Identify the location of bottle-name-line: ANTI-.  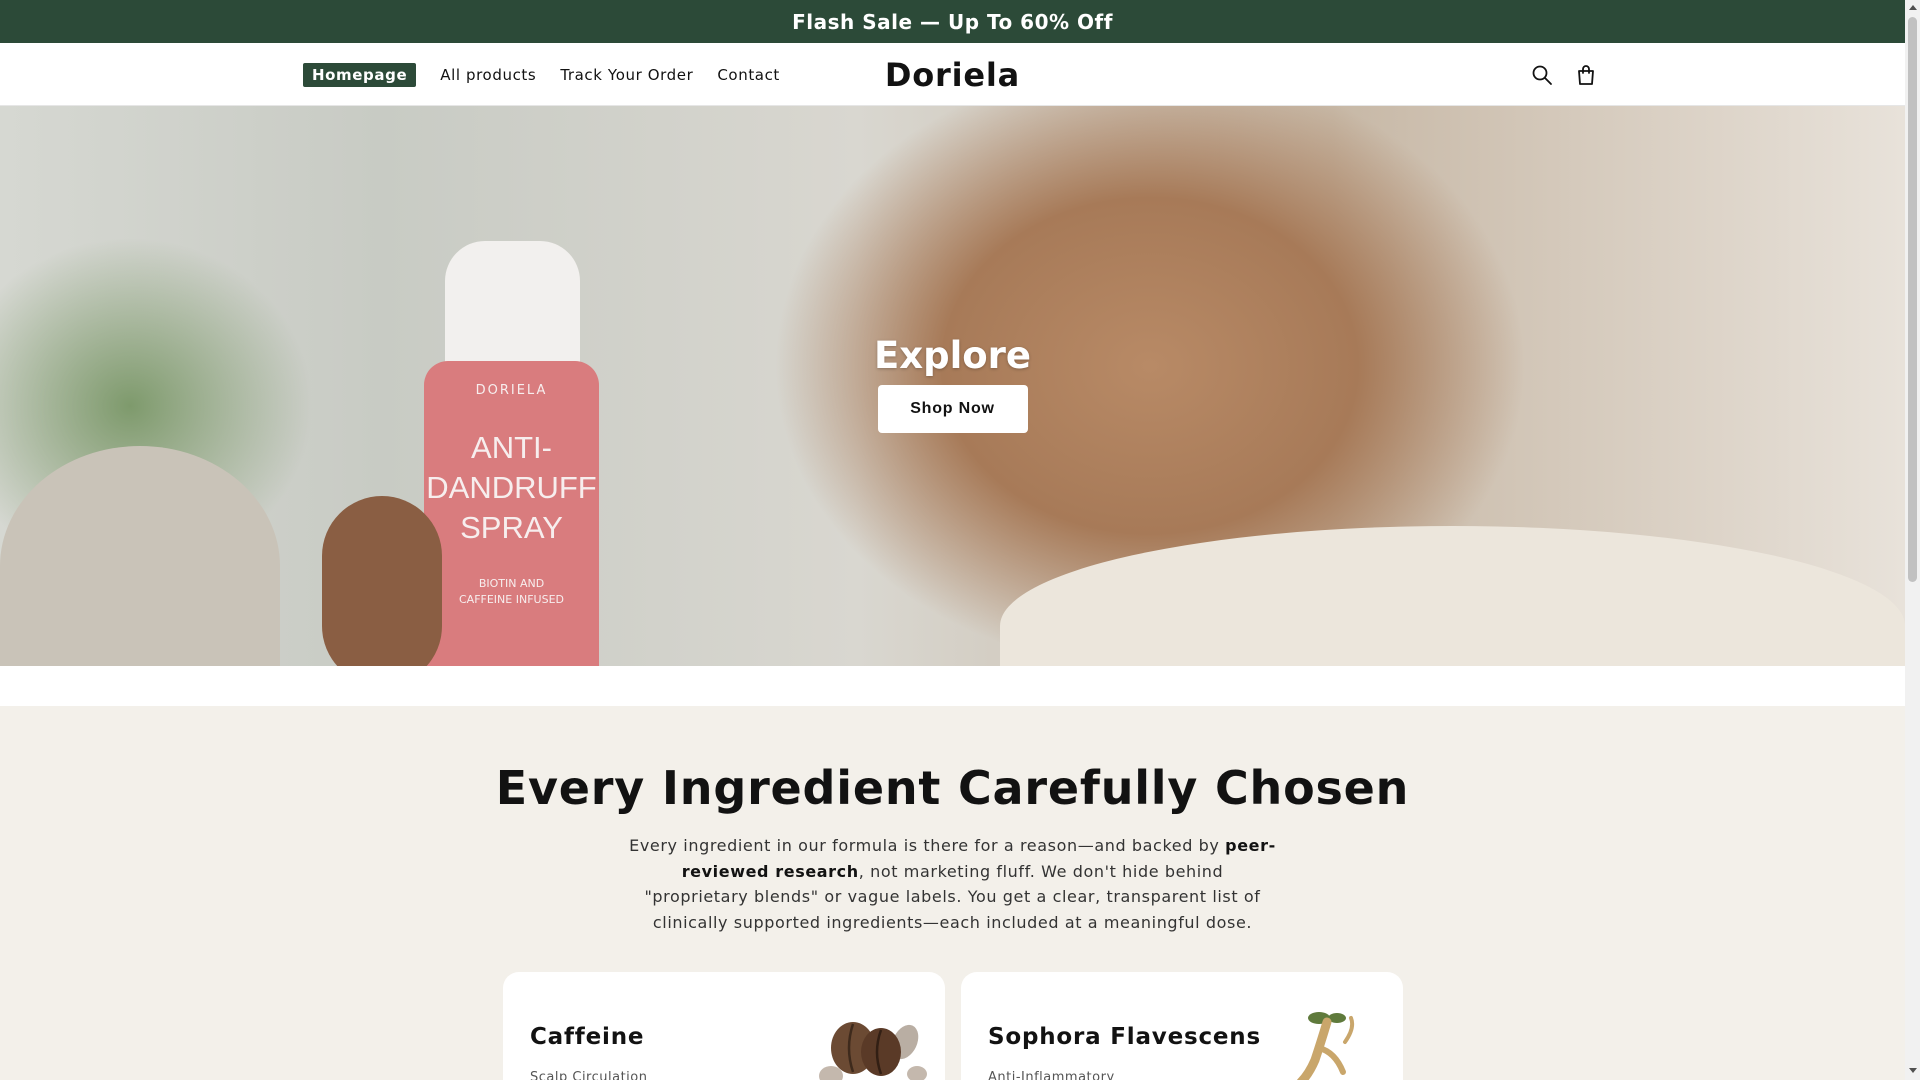
(511, 447).